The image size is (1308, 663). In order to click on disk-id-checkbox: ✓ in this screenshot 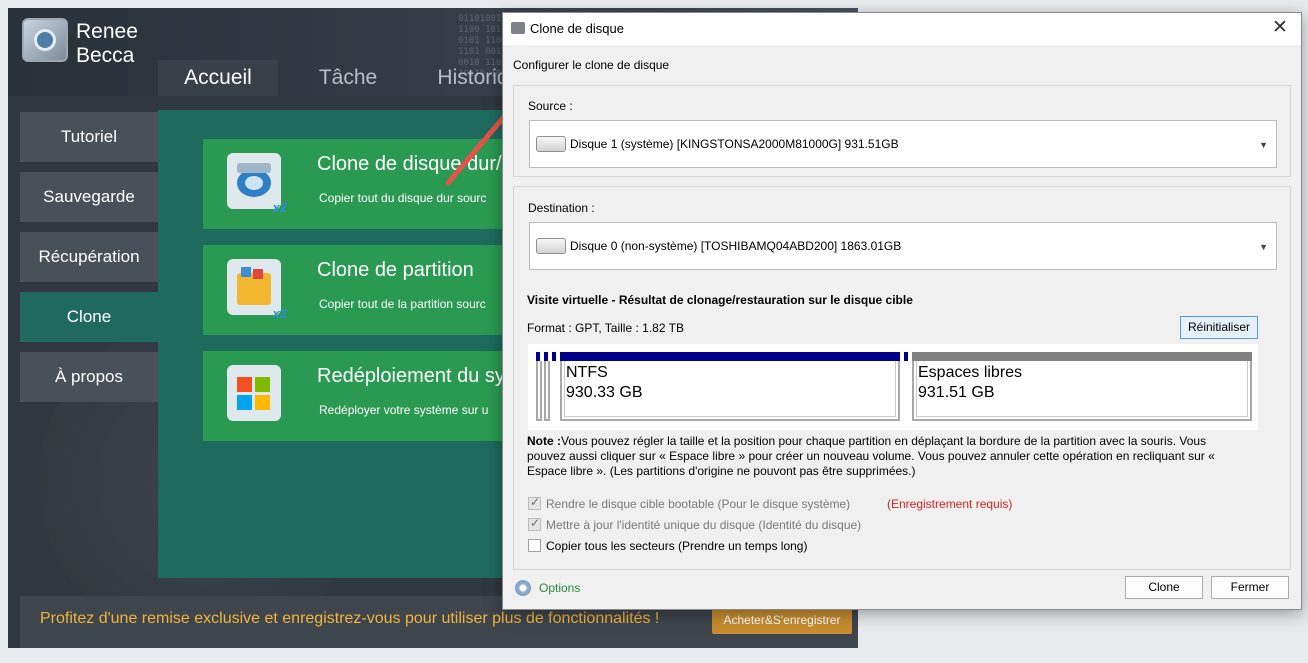, I will do `click(534, 523)`.